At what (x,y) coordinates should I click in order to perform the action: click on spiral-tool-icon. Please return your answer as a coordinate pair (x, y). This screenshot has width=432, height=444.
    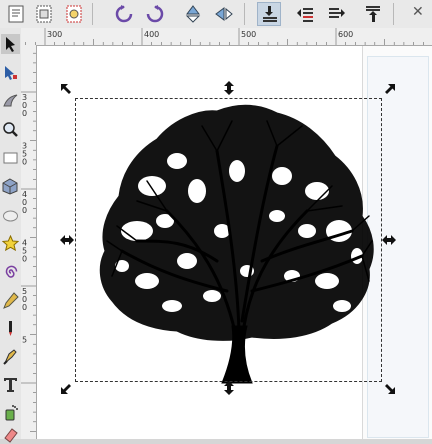
    Looking at the image, I should click on (10, 272).